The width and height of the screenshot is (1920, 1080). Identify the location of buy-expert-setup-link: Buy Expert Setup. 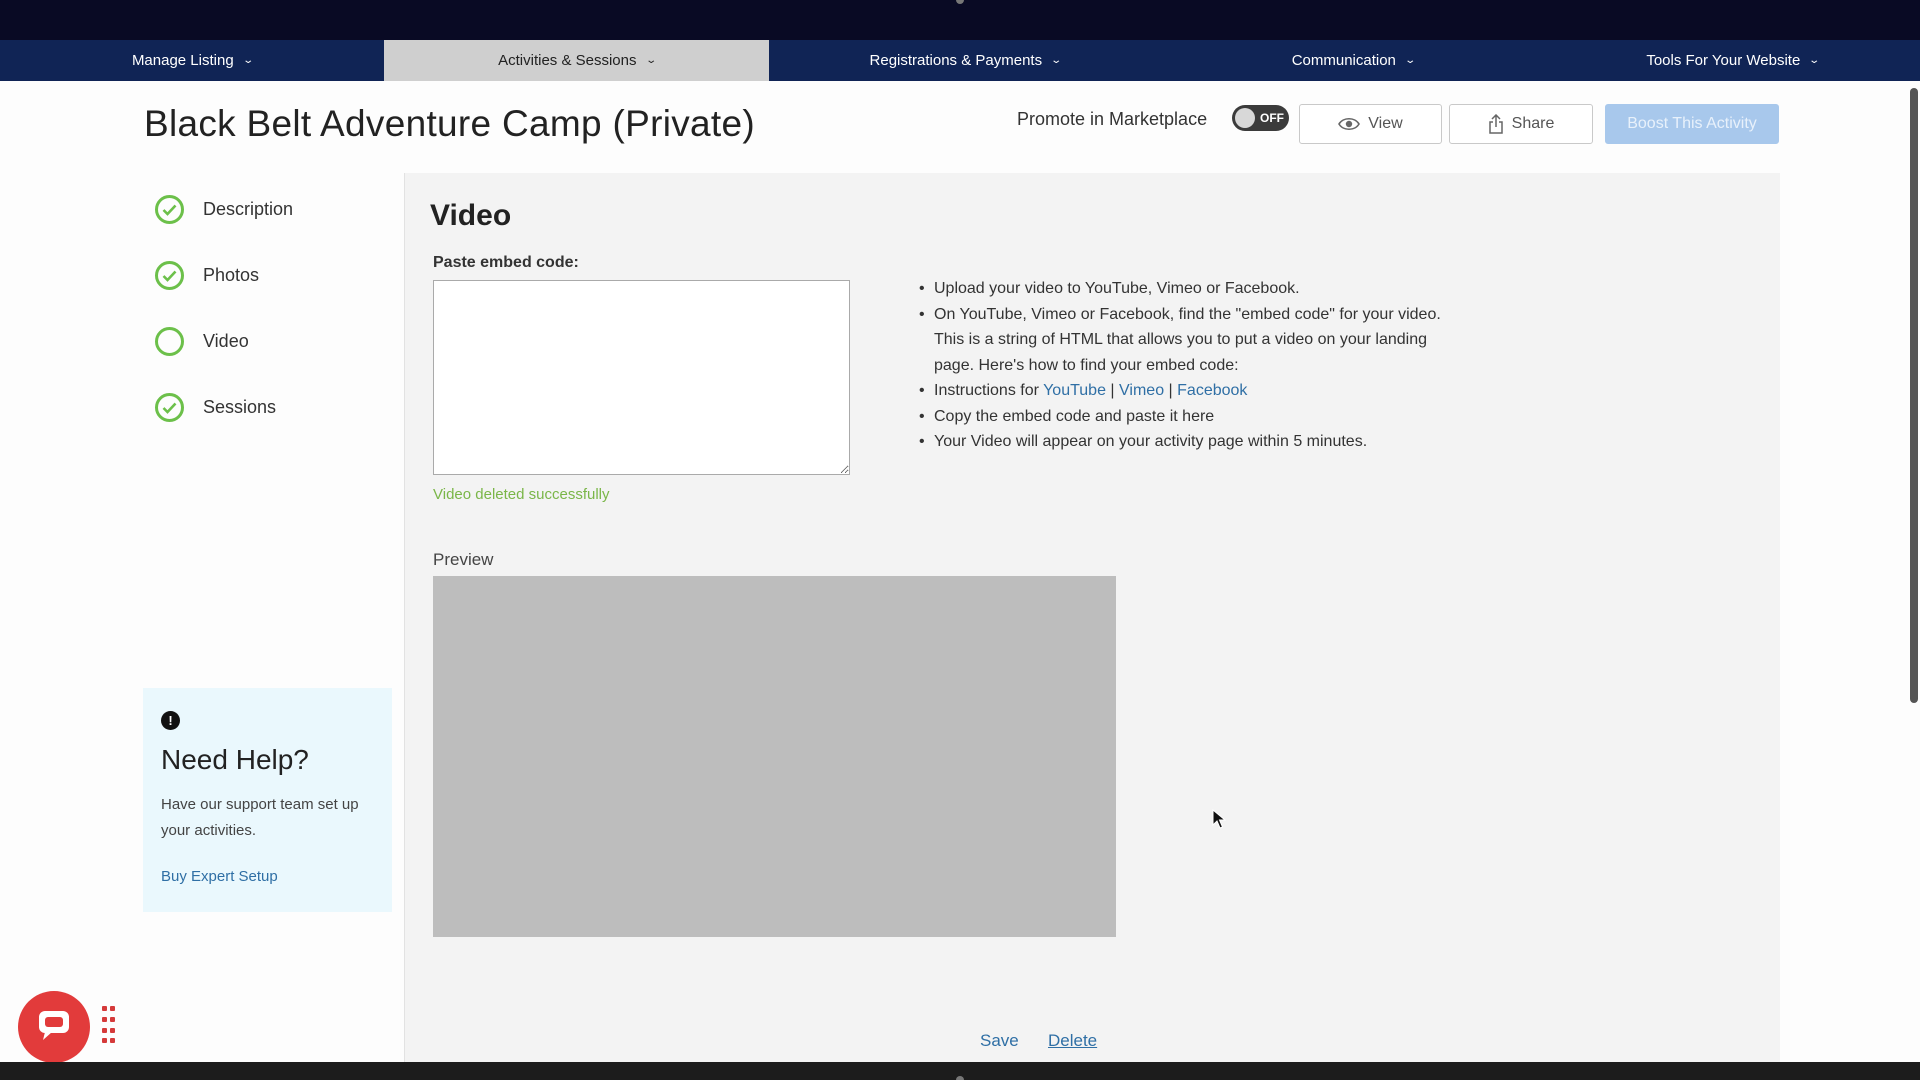
(219, 876).